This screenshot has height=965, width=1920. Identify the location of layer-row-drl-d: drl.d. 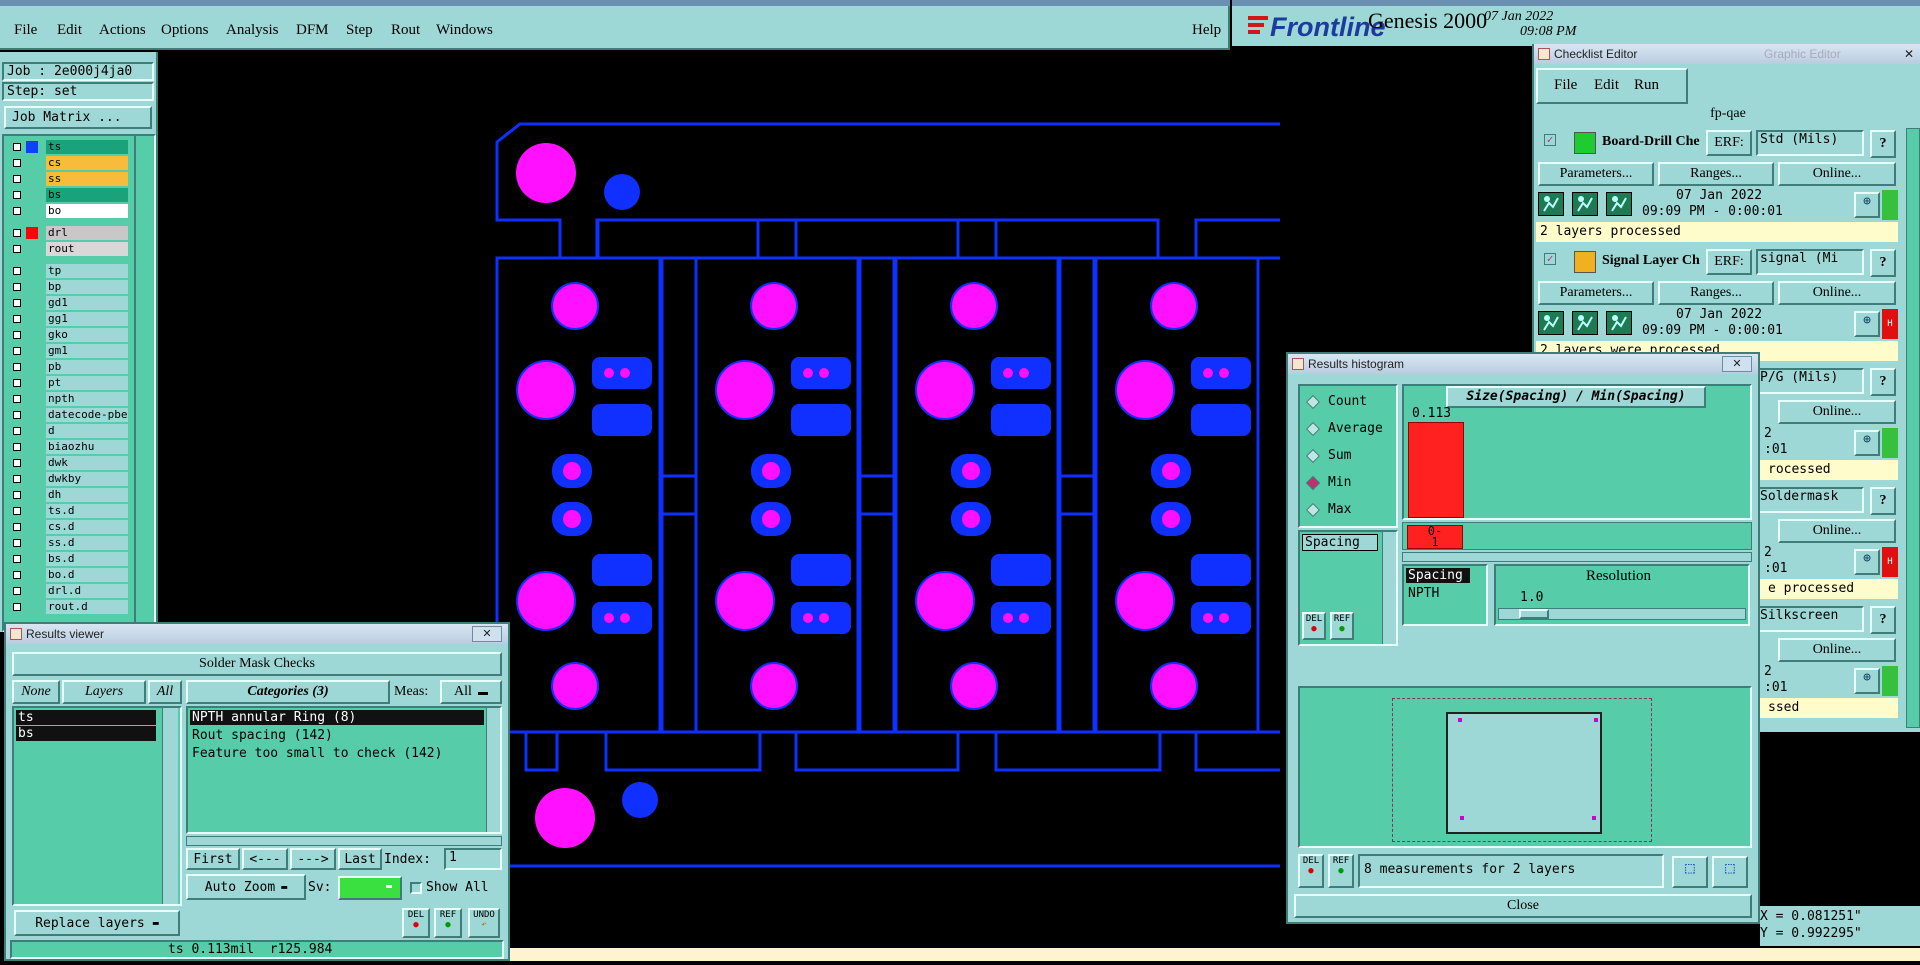
(67, 591).